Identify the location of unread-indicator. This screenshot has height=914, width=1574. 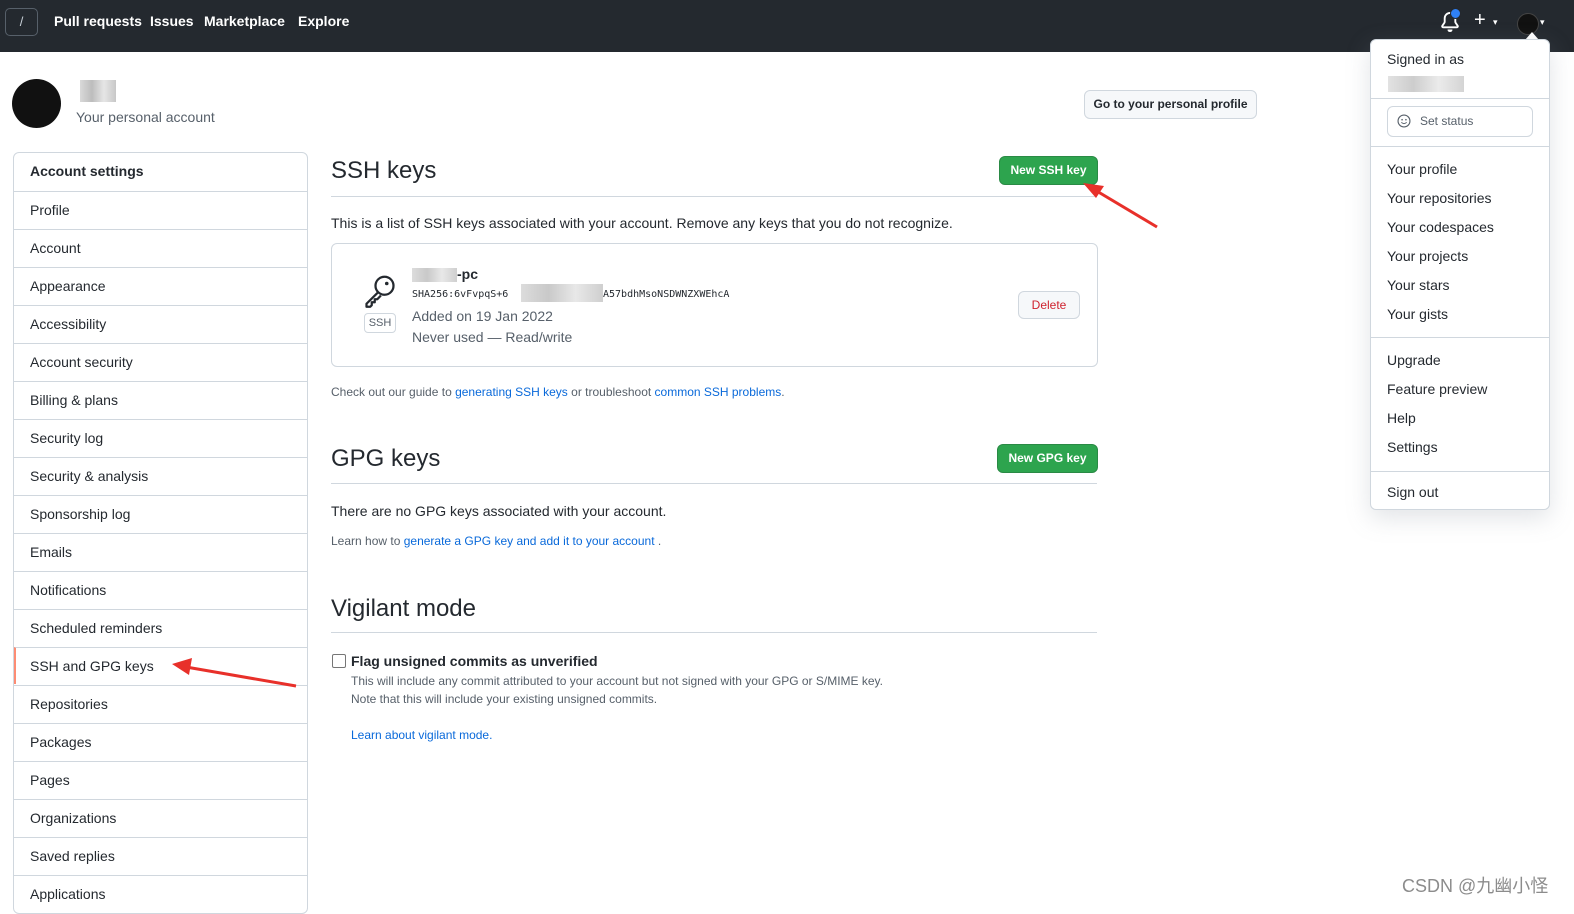
(1455, 13).